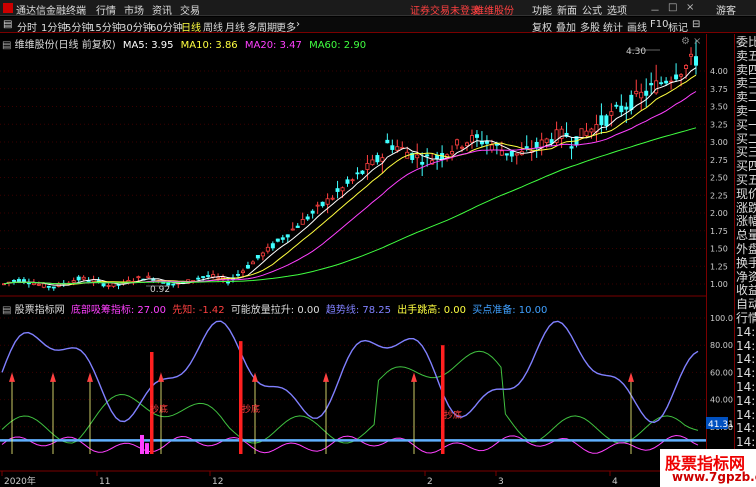 This screenshot has width=756, height=487. What do you see at coordinates (678, 26) in the screenshot?
I see `btn-mark: 标记` at bounding box center [678, 26].